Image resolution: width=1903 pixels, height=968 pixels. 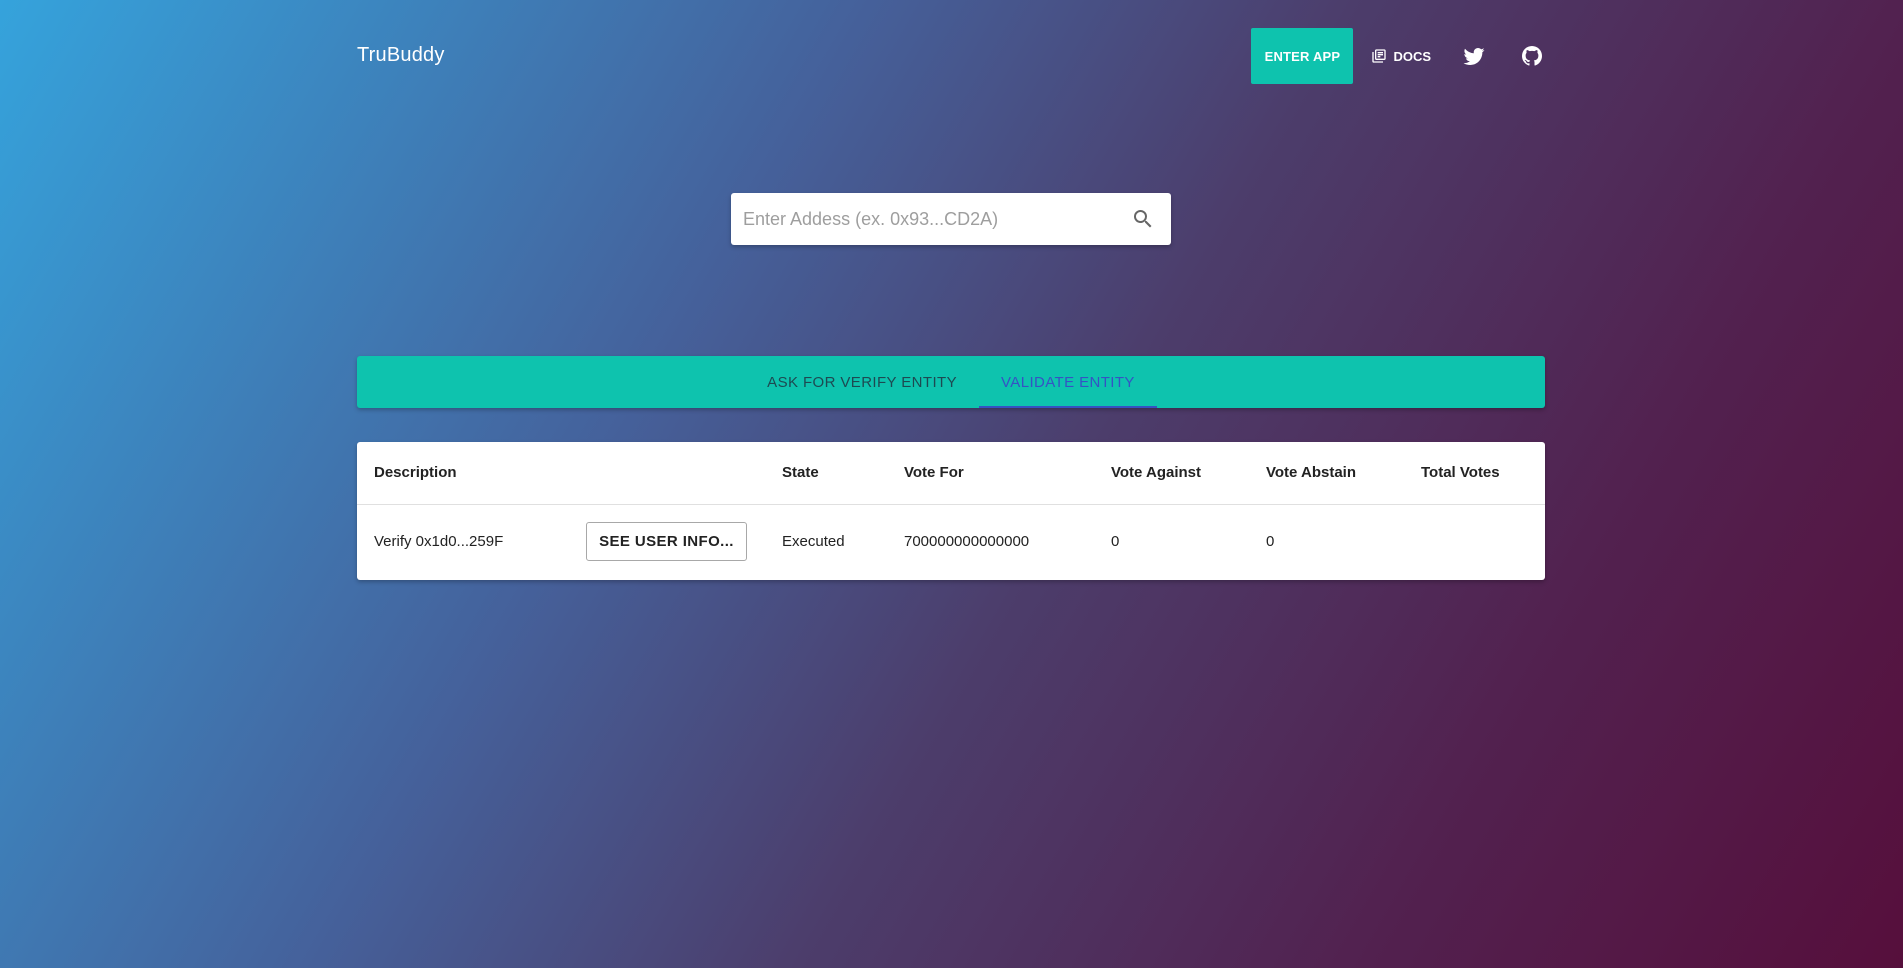 What do you see at coordinates (415, 472) in the screenshot?
I see `column-header-description: Description` at bounding box center [415, 472].